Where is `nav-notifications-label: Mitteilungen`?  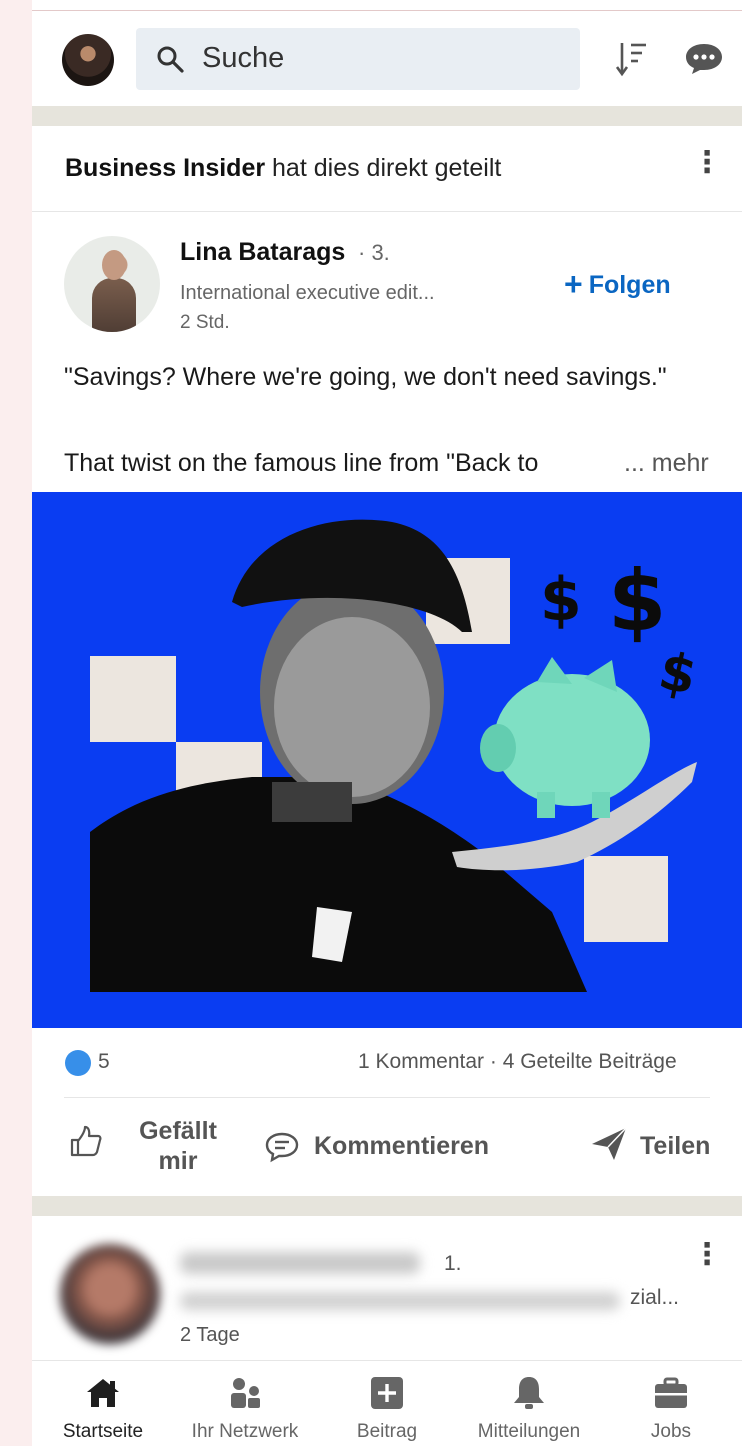 nav-notifications-label: Mitteilungen is located at coordinates (529, 1431).